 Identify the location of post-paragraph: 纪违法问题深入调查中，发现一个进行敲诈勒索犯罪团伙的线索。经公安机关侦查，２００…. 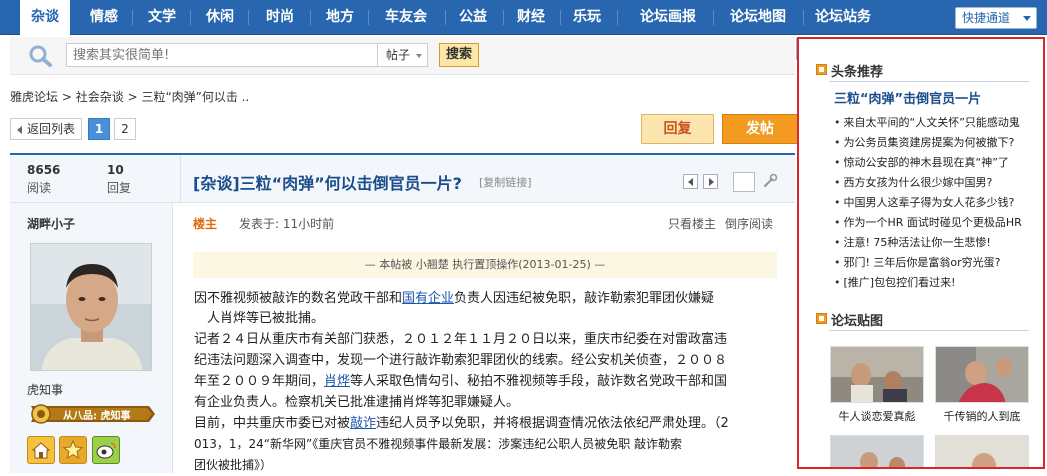
(486, 360).